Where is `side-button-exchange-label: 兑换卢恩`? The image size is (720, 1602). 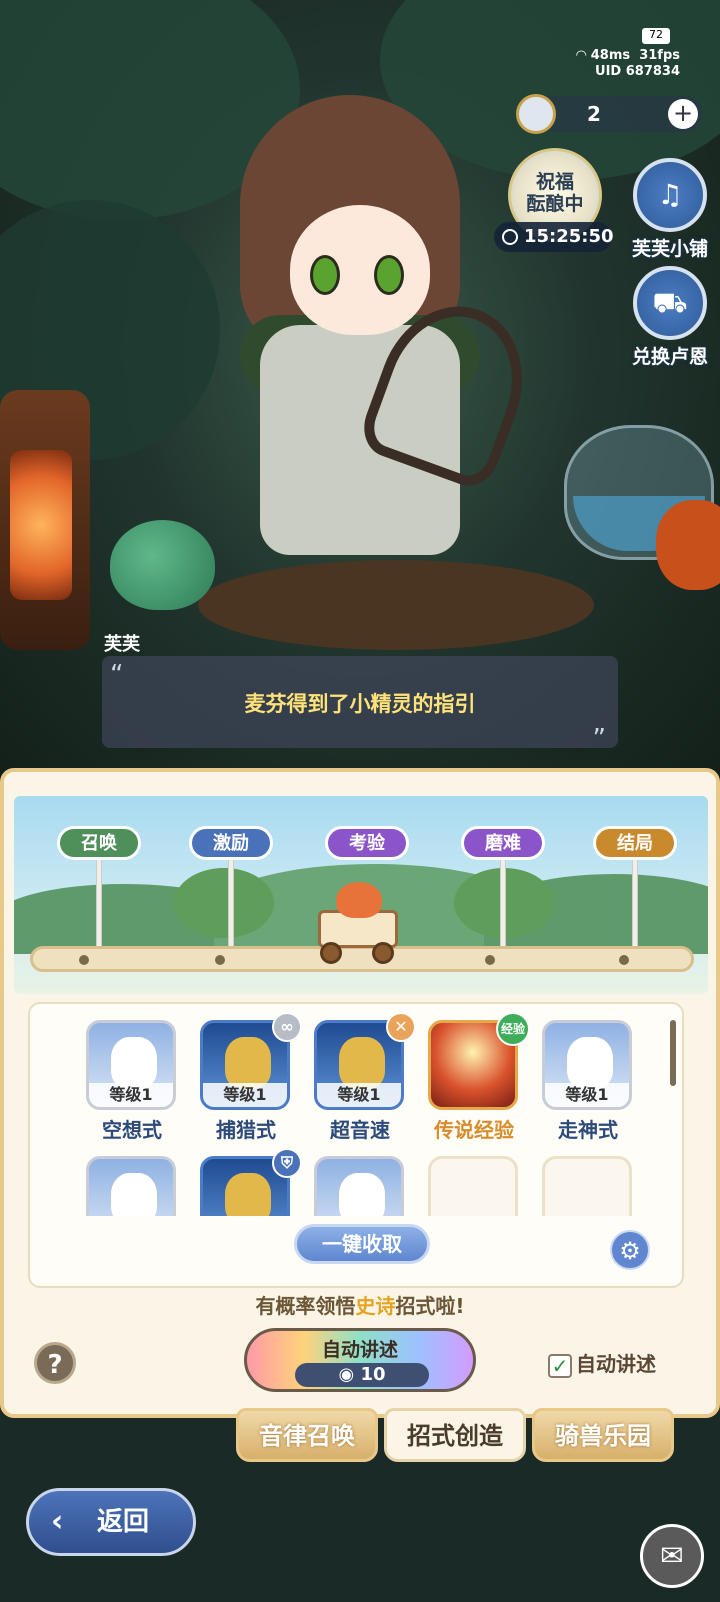
side-button-exchange-label: 兑换卢恩 is located at coordinates (669, 357).